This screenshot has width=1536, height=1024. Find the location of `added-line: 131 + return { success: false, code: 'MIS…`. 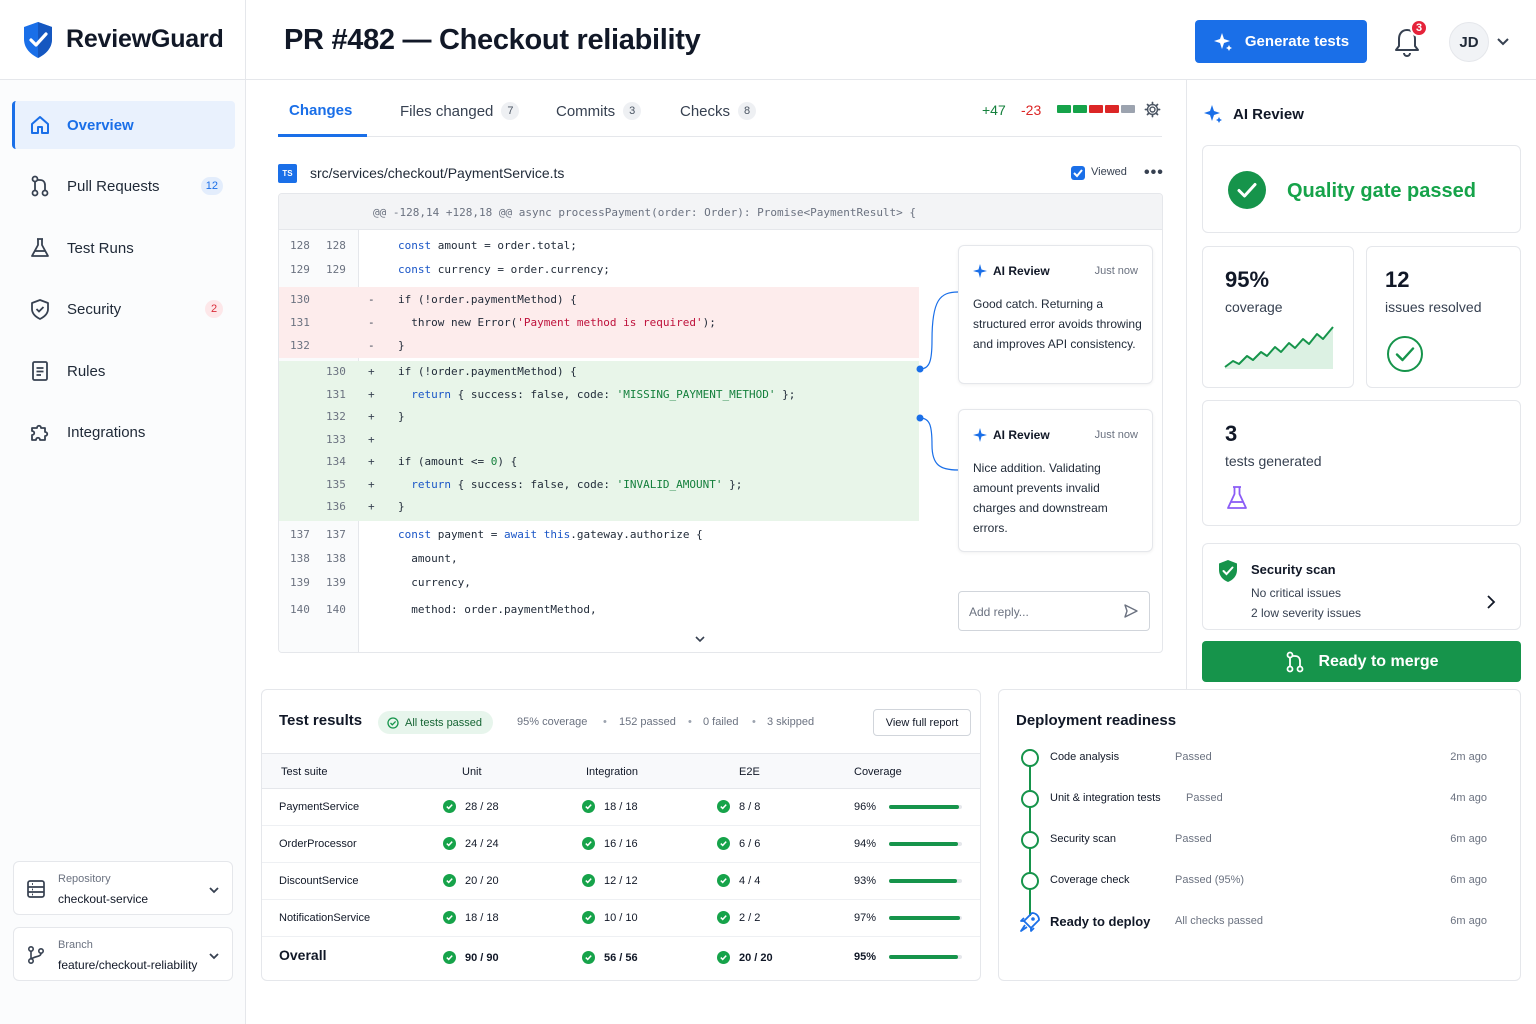

added-line: 131 + return { success: false, code: 'MIS… is located at coordinates (599, 398).